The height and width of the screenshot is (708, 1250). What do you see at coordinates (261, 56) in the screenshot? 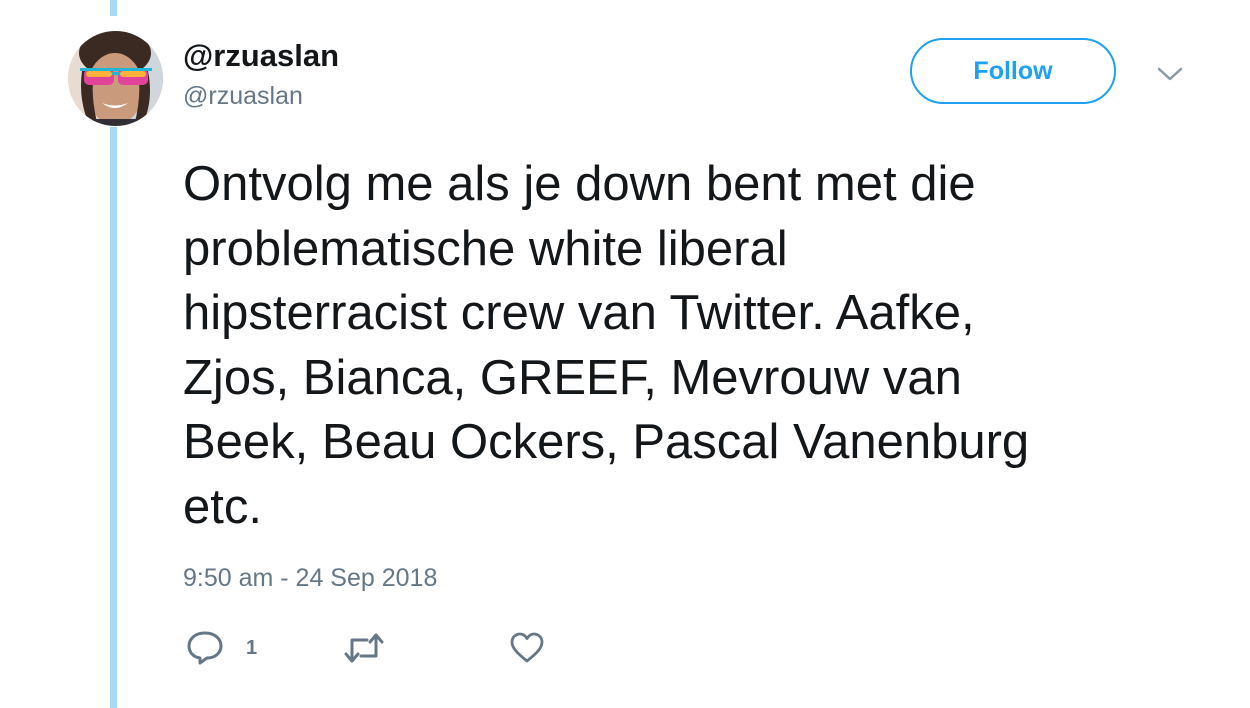
I see `display-name: @rzuaslan` at bounding box center [261, 56].